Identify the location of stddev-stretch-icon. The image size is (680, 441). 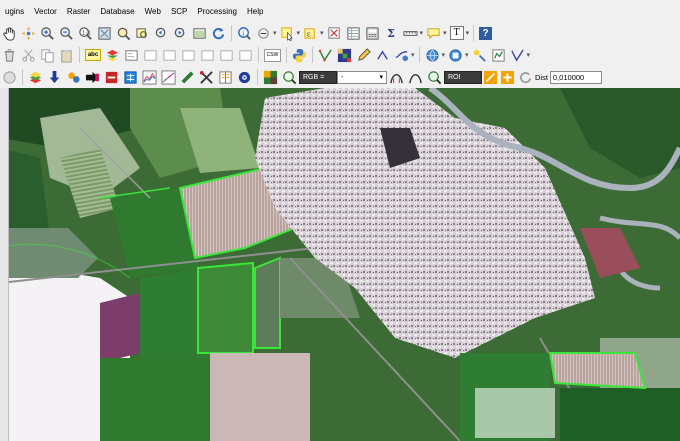
(415, 77).